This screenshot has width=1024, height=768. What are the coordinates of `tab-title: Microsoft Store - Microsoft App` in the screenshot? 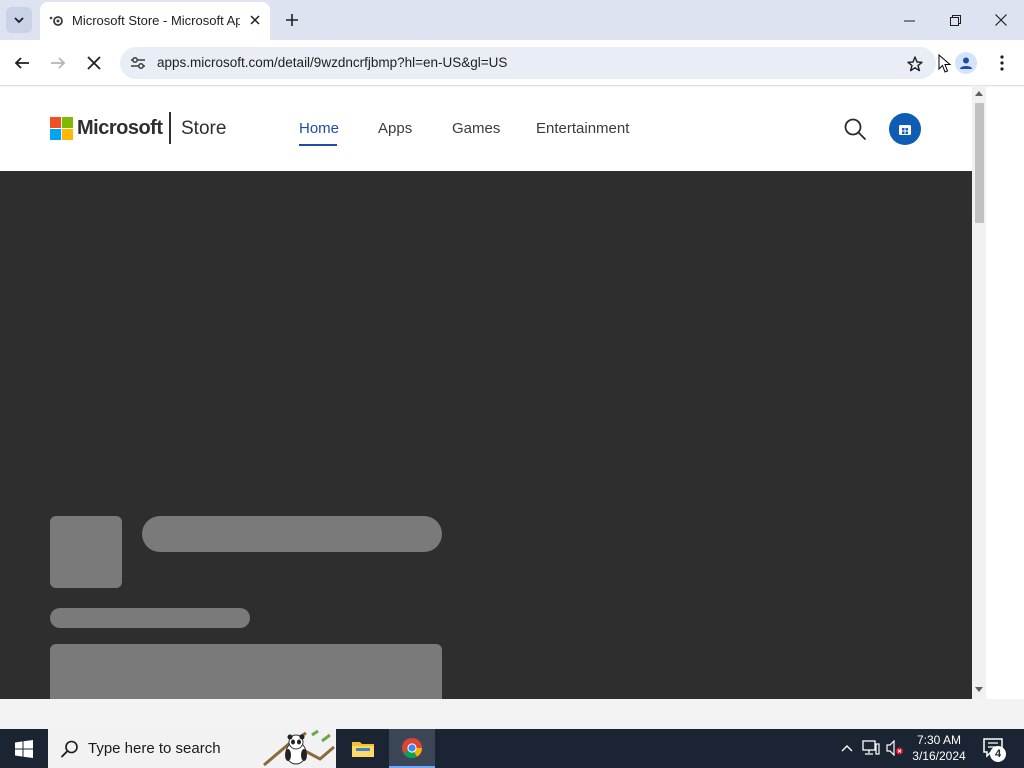 It's located at (156, 20).